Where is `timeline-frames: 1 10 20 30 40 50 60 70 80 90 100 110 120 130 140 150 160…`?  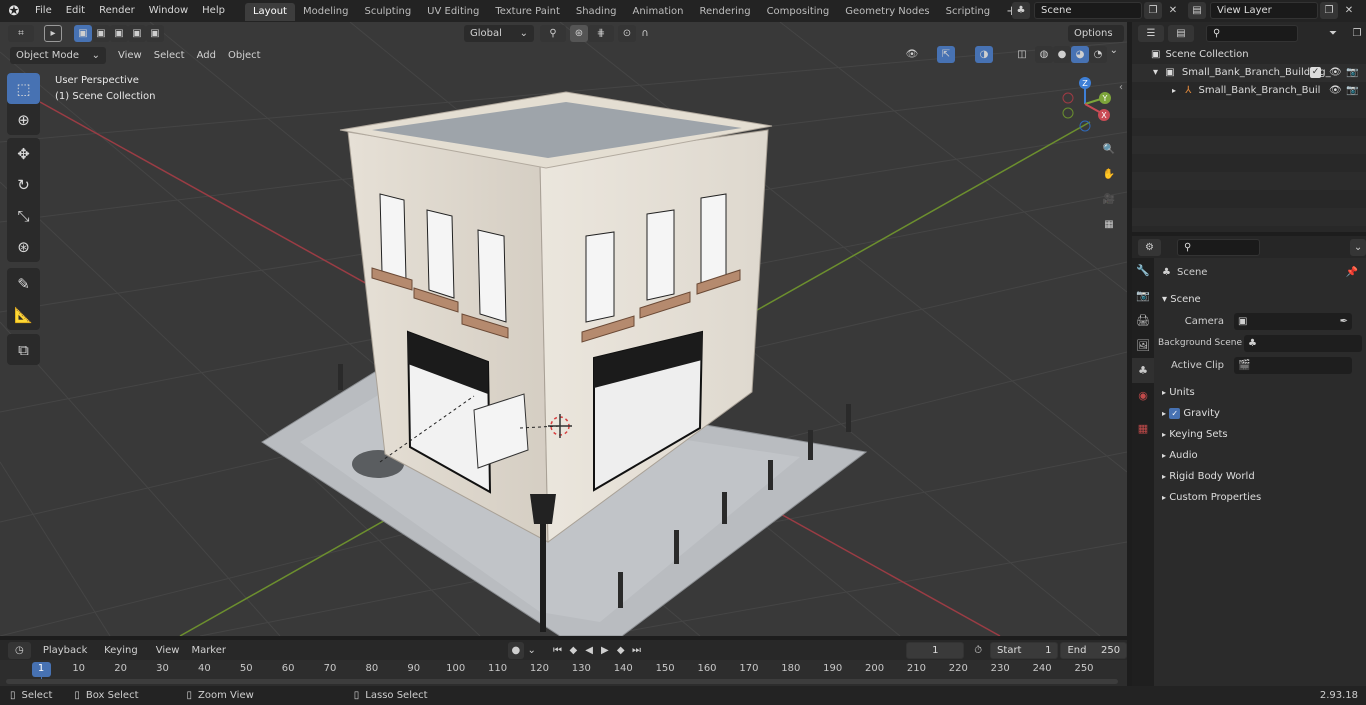 timeline-frames: 1 10 20 30 40 50 60 70 80 90 100 110 120 130 140 150 160… is located at coordinates (563, 673).